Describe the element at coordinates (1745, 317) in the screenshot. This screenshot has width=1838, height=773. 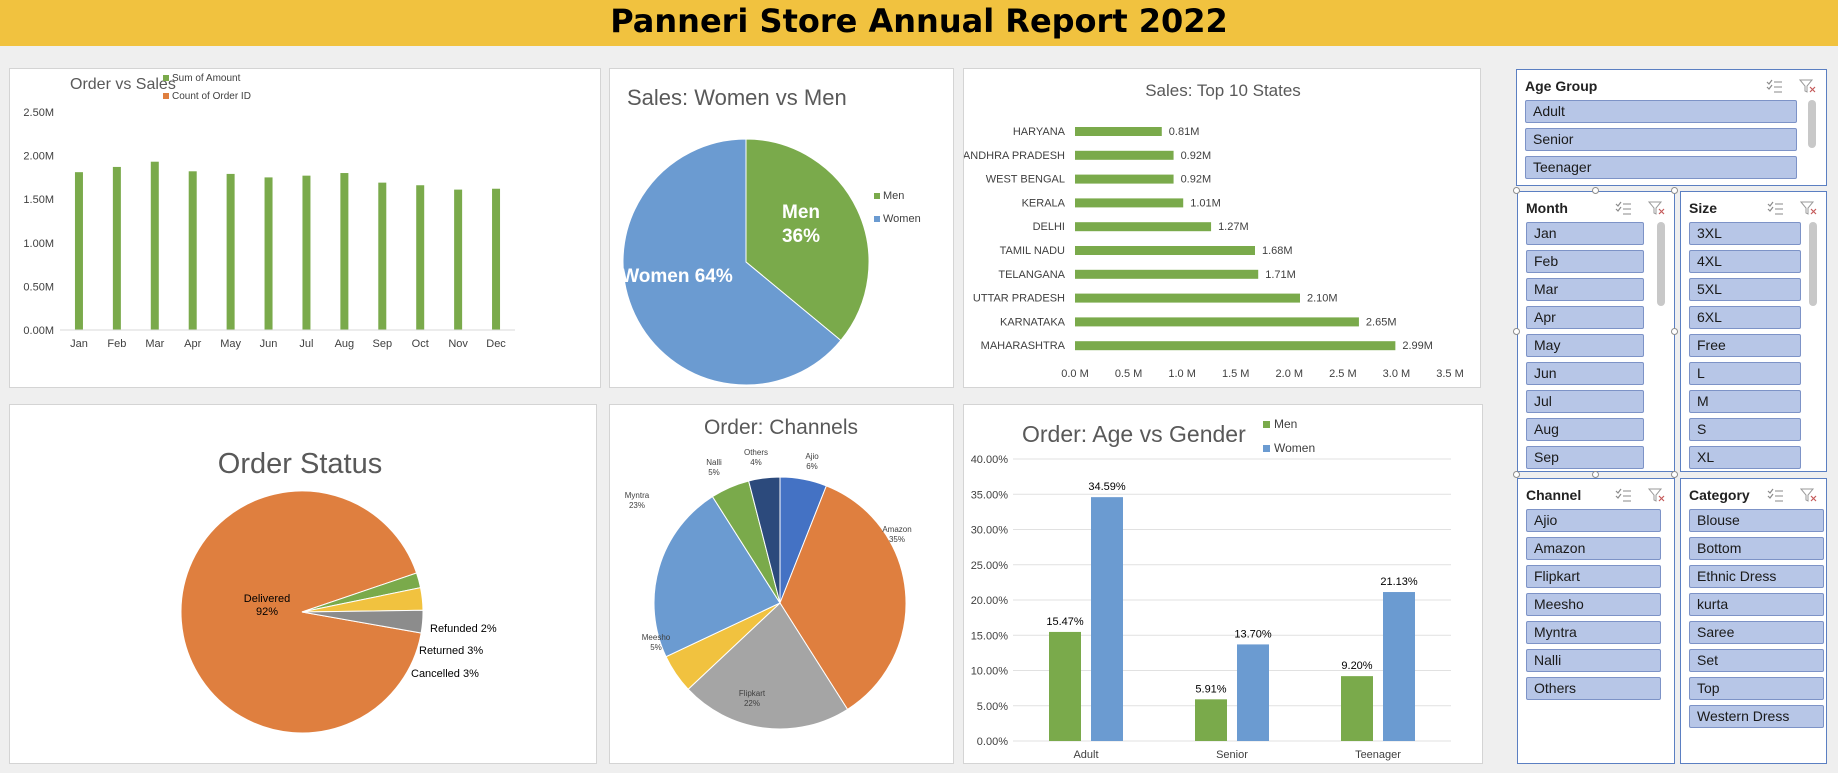
I see `slicer-item: 6XL` at that location.